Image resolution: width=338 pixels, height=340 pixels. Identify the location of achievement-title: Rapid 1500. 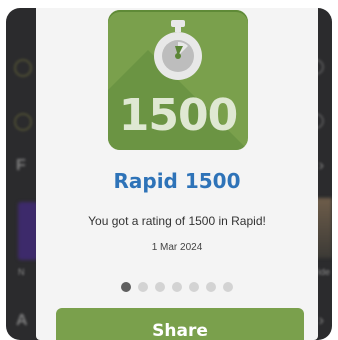
(177, 181).